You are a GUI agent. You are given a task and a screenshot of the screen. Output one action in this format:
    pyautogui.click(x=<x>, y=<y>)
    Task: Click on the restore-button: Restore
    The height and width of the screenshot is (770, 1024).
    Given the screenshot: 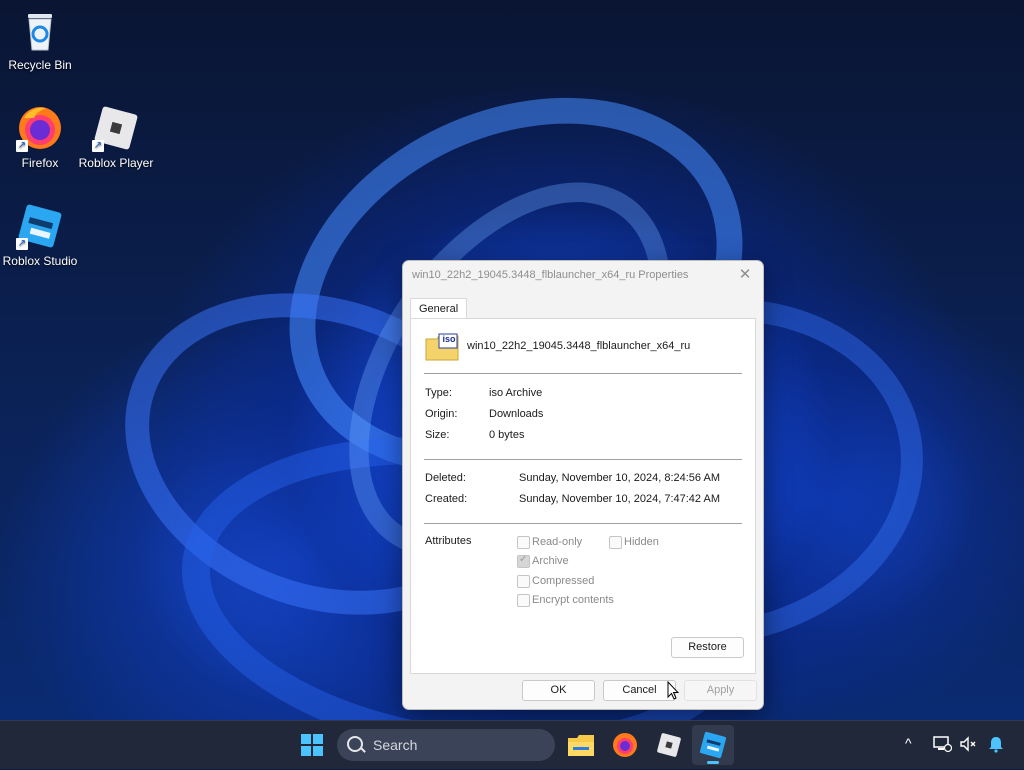 What is the action you would take?
    pyautogui.click(x=707, y=647)
    